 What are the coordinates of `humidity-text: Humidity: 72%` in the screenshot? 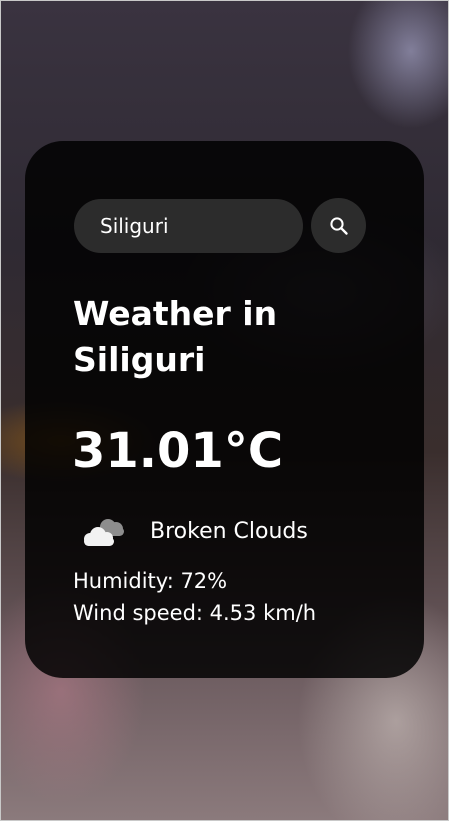 It's located at (150, 581).